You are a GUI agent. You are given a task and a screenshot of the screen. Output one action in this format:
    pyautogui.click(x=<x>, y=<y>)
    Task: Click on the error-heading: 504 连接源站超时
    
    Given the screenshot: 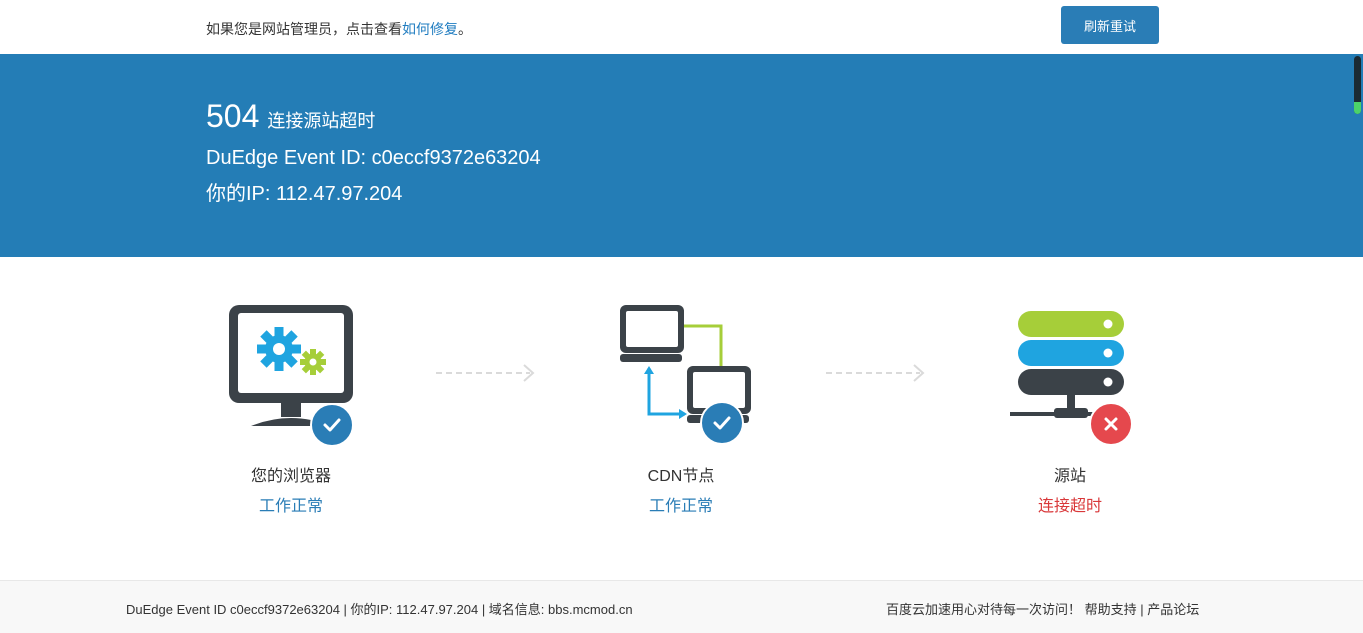 What is the action you would take?
    pyautogui.click(x=290, y=116)
    